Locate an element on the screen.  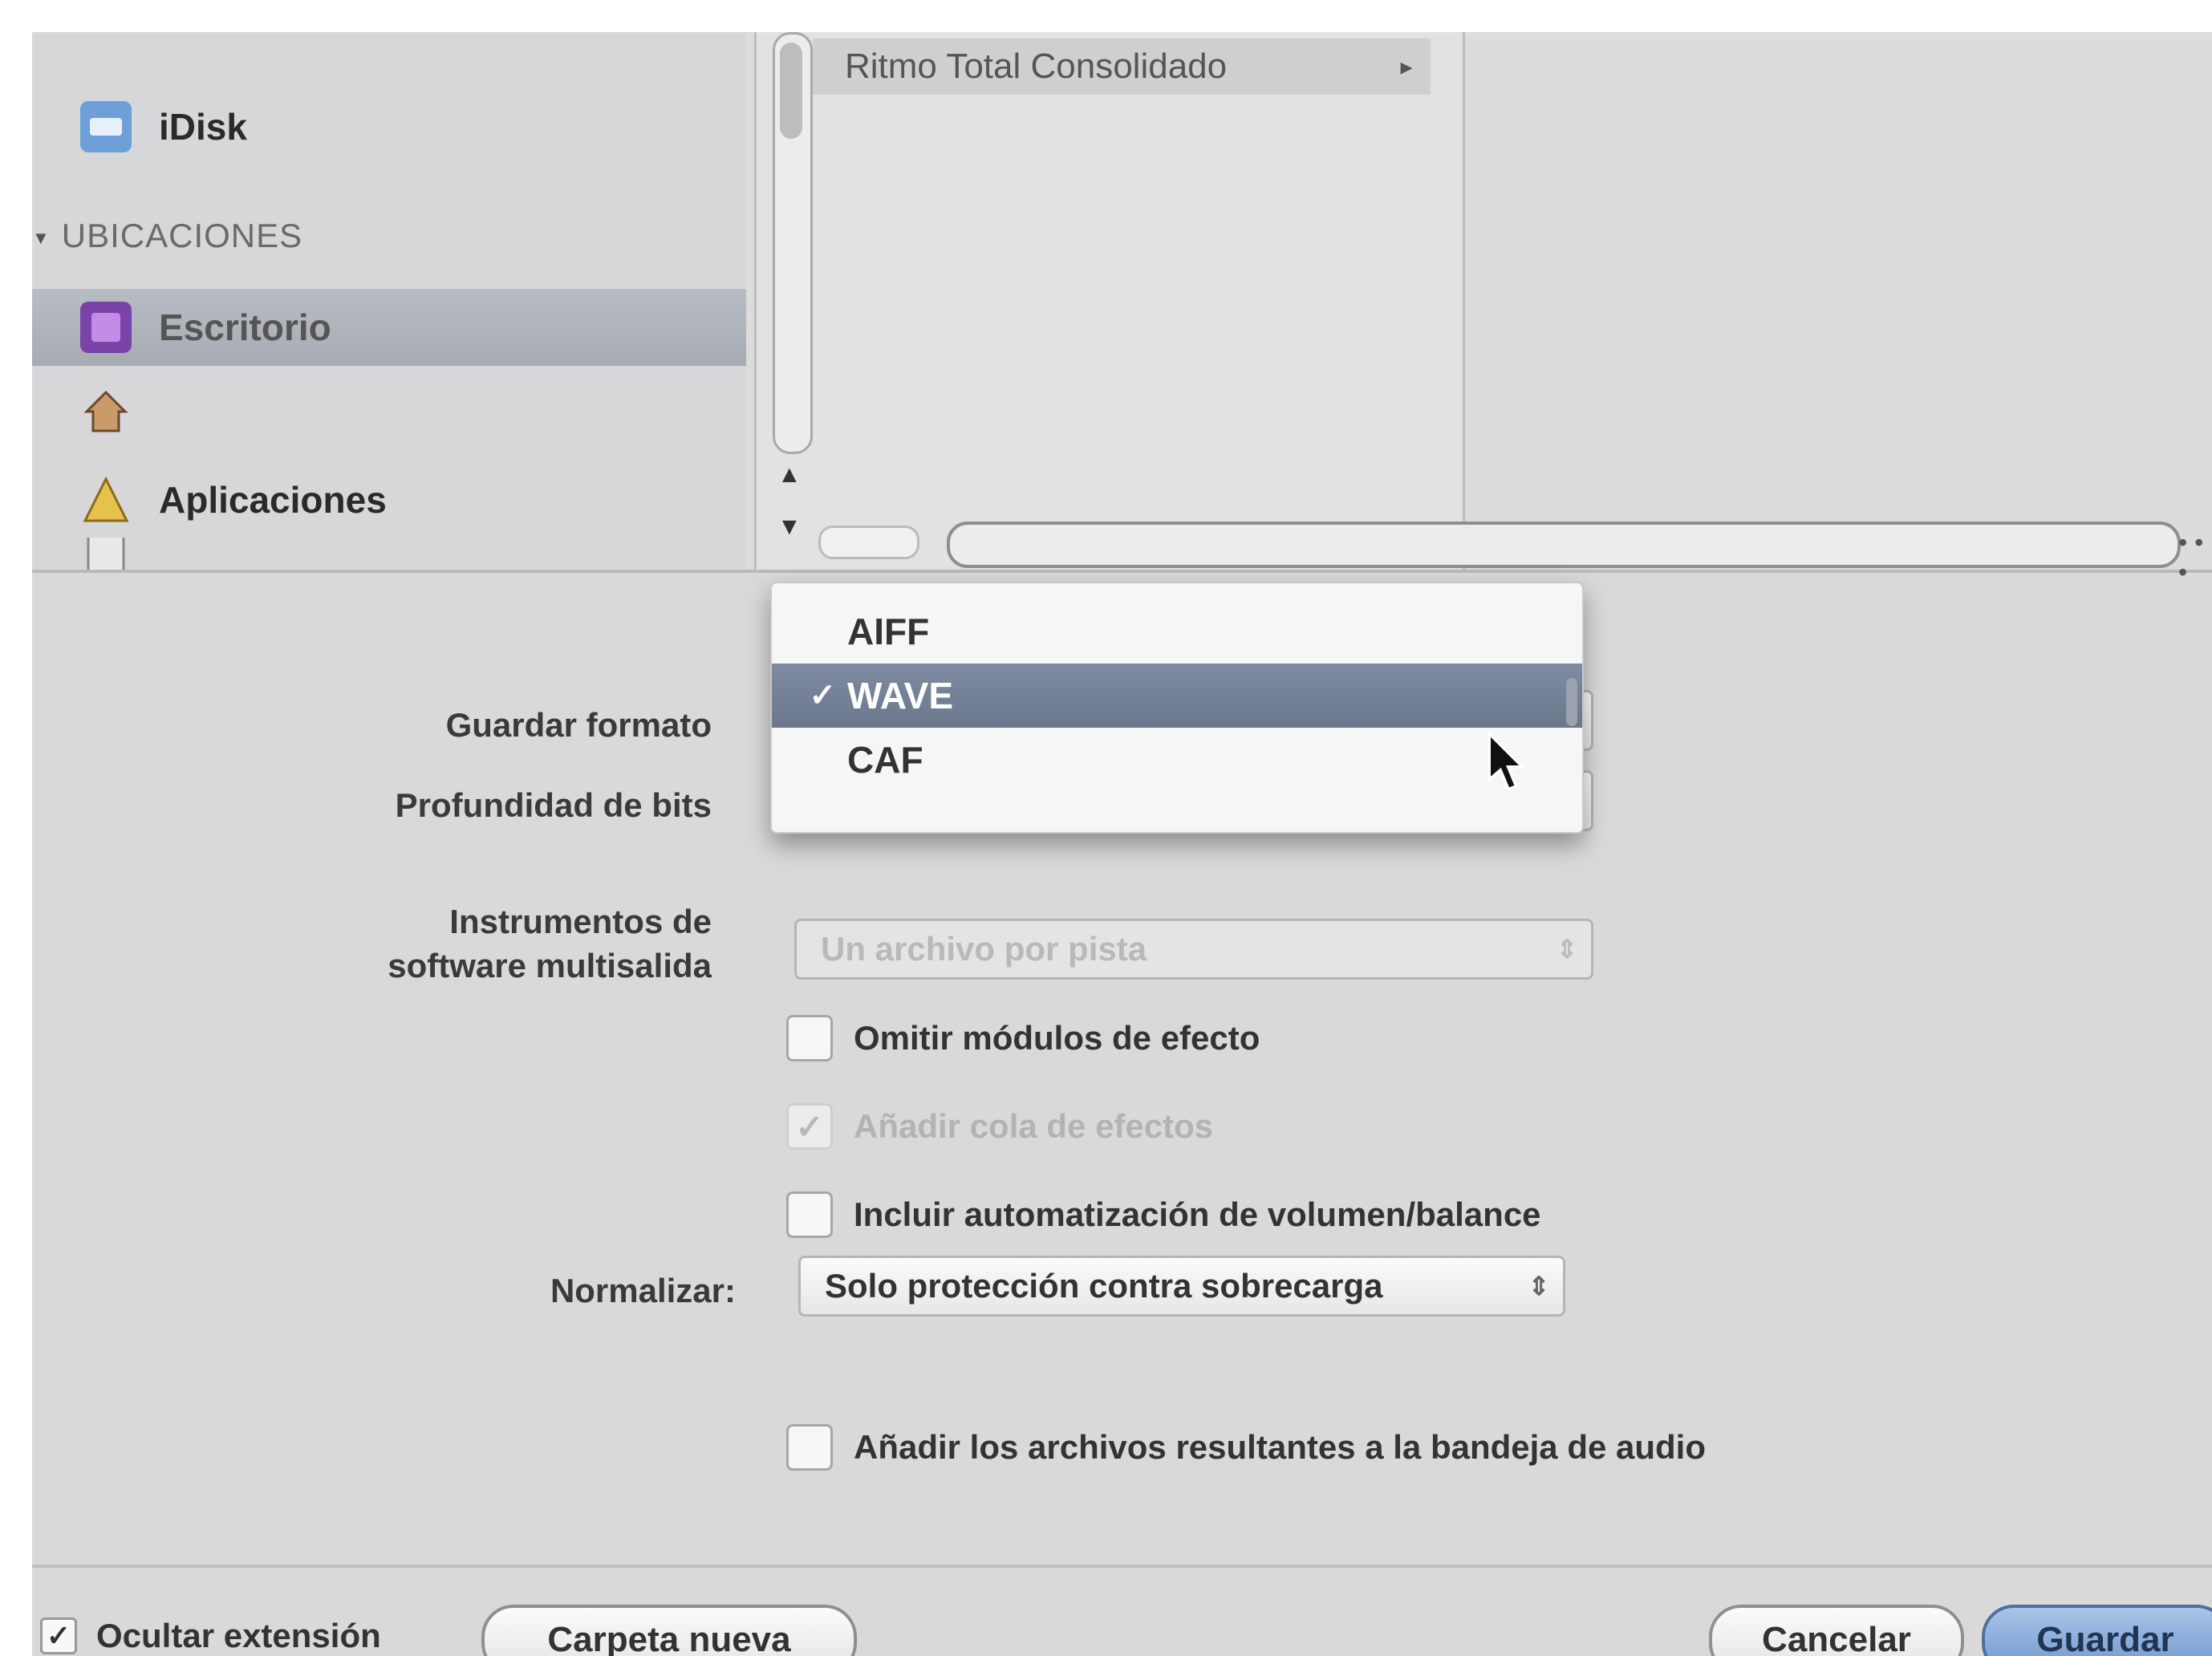
scroll-up-arrow-icon: ▲ is located at coordinates (789, 475).